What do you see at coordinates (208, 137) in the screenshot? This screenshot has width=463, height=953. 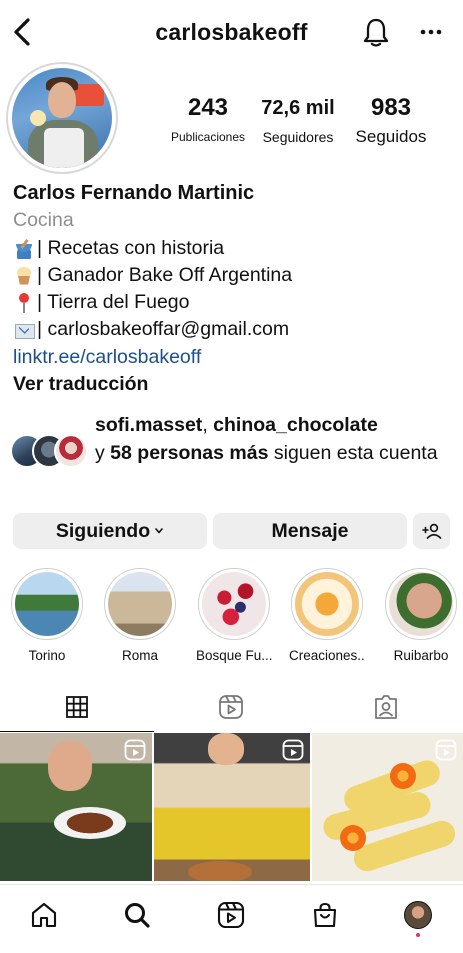 I see `posts-label: Publicaciones` at bounding box center [208, 137].